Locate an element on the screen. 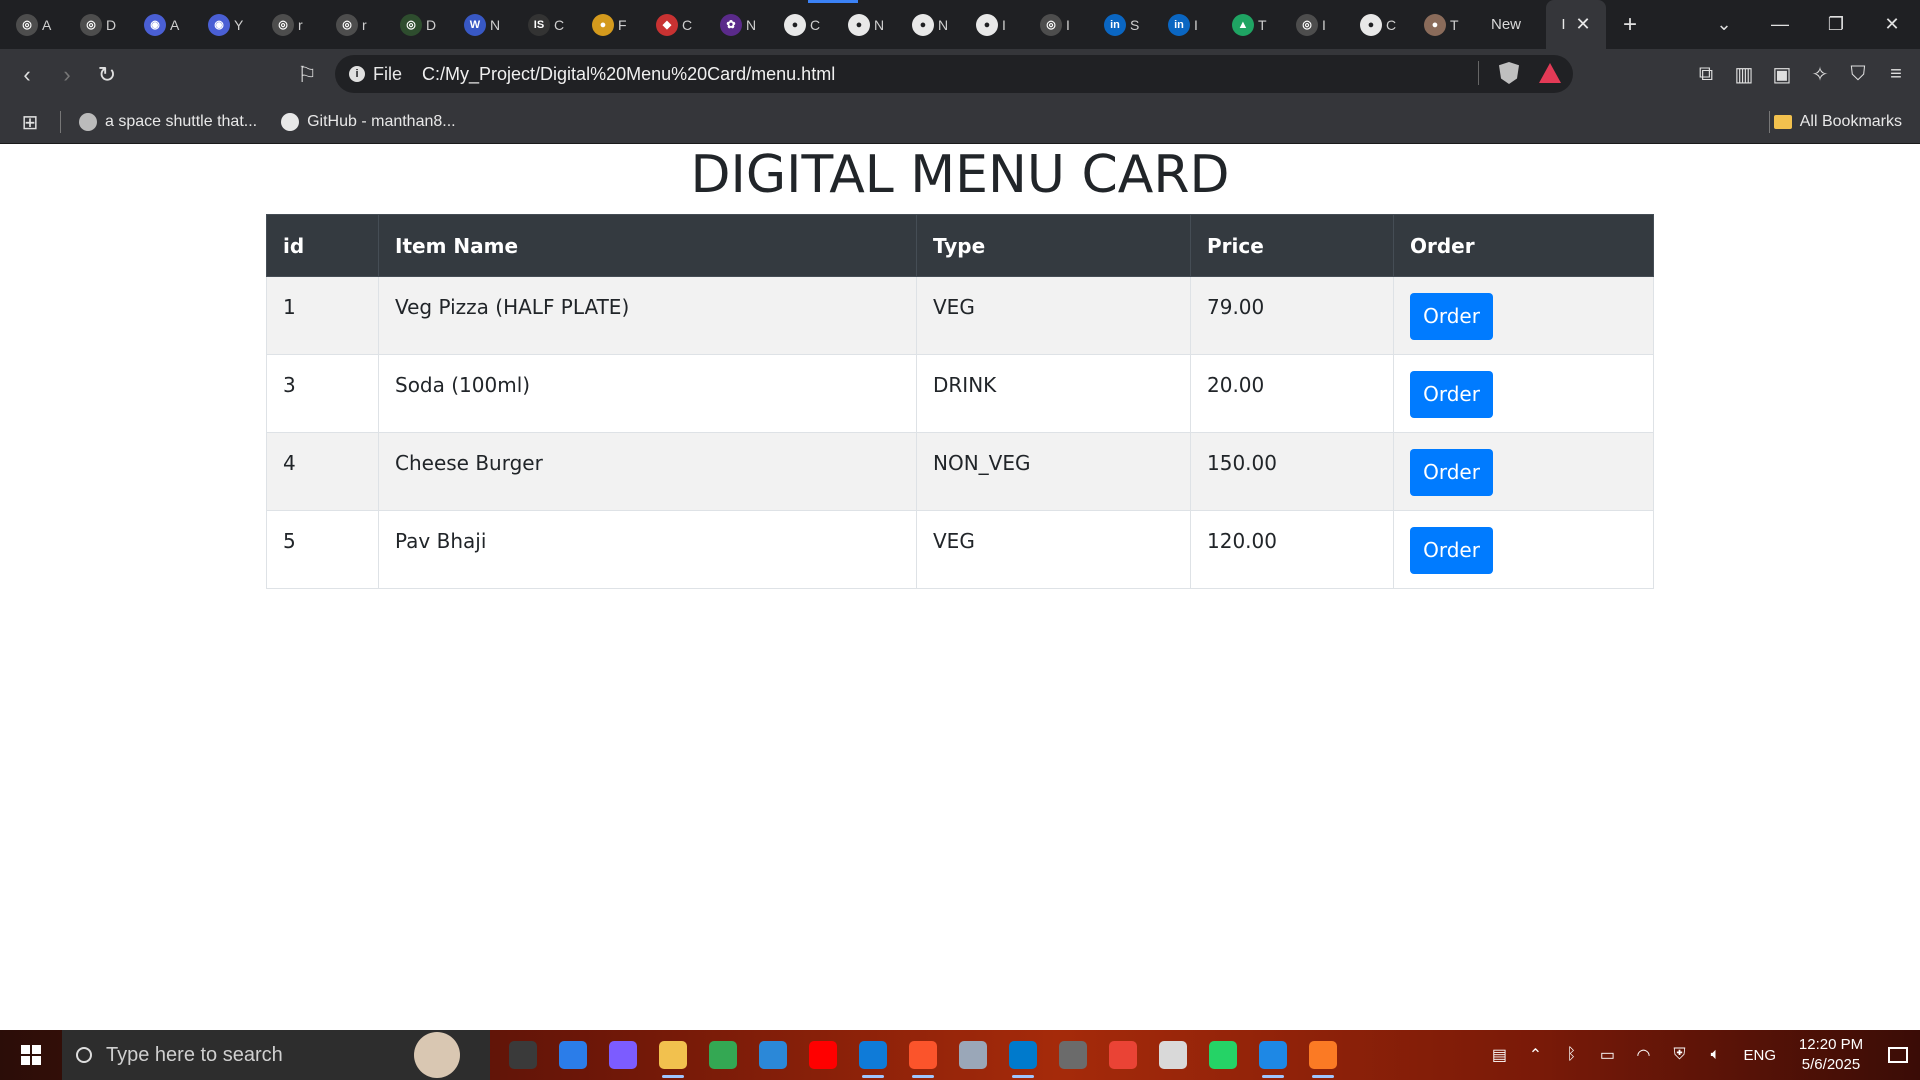 The image size is (1920, 1080). tab-label: T is located at coordinates (1454, 24).